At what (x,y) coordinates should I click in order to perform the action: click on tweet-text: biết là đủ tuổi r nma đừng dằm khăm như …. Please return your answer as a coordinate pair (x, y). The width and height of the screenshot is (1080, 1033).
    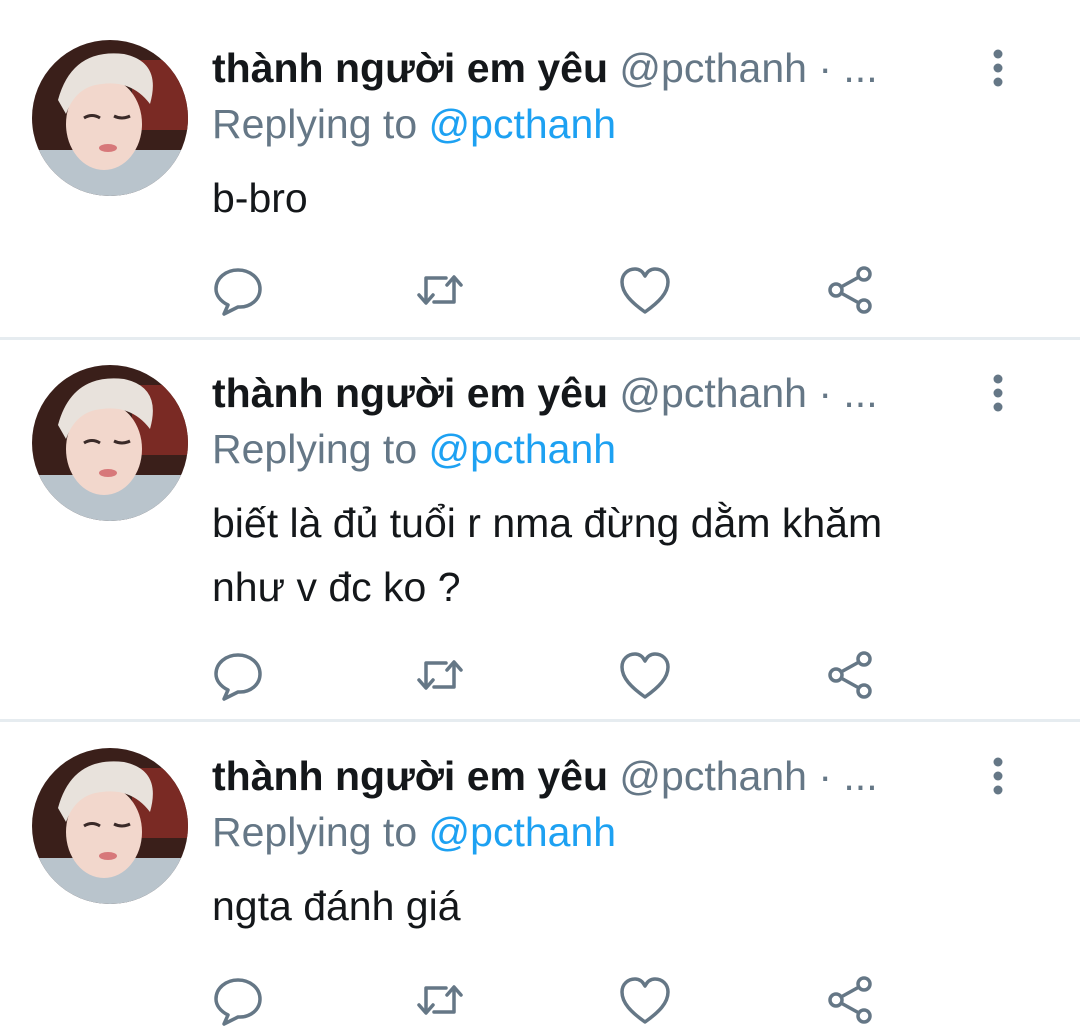
    Looking at the image, I should click on (622, 555).